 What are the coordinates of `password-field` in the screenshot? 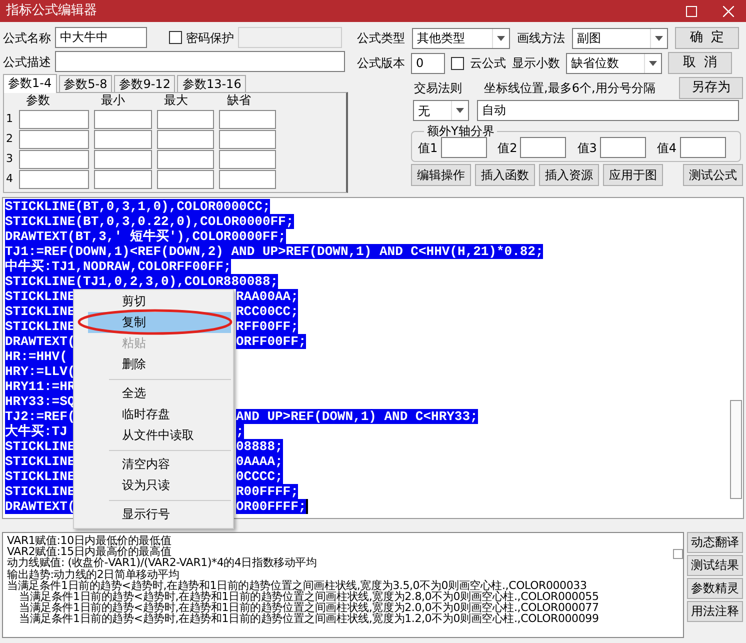 It's located at (290, 37).